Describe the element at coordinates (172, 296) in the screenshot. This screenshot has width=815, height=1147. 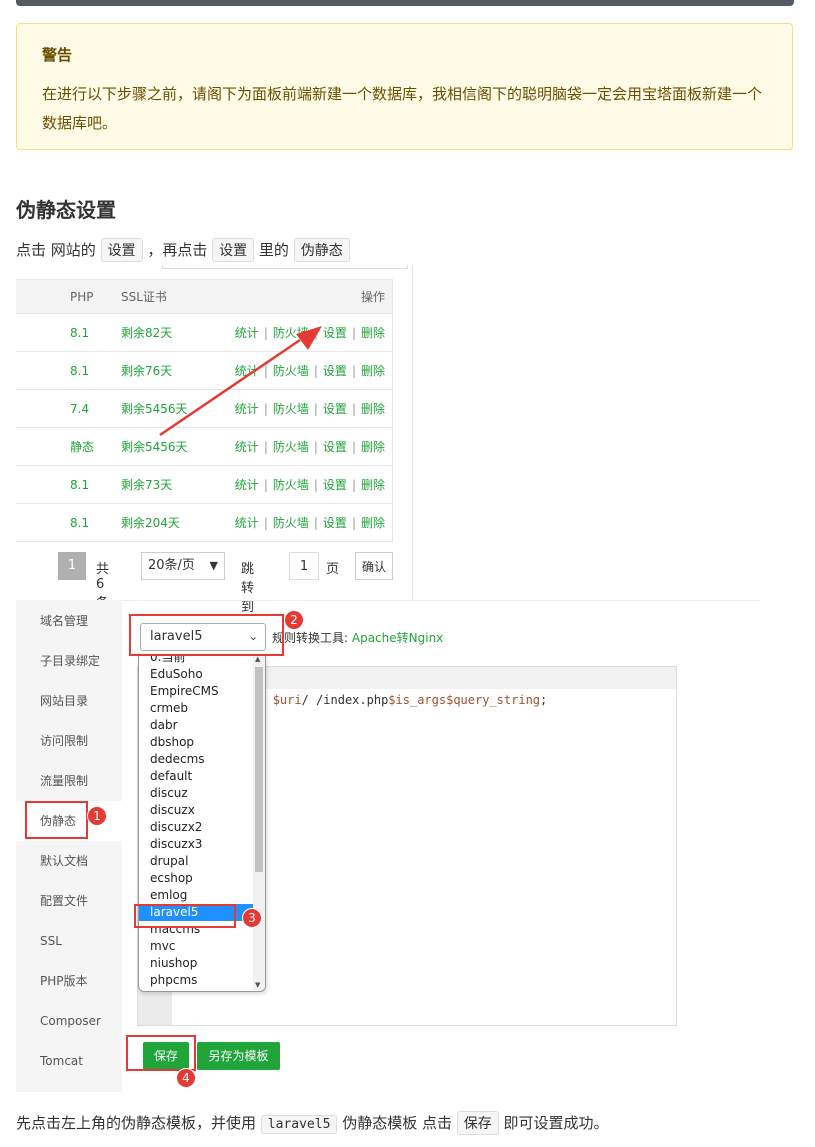
I see `header-ssl: SSL证书` at that location.